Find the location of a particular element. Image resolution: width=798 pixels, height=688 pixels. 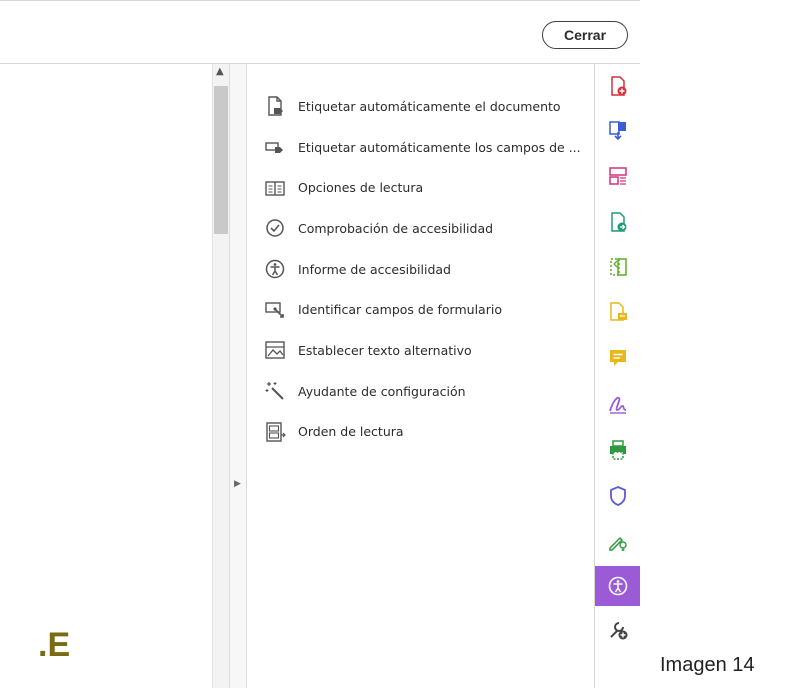

identify-form-fields-icon is located at coordinates (274, 310).